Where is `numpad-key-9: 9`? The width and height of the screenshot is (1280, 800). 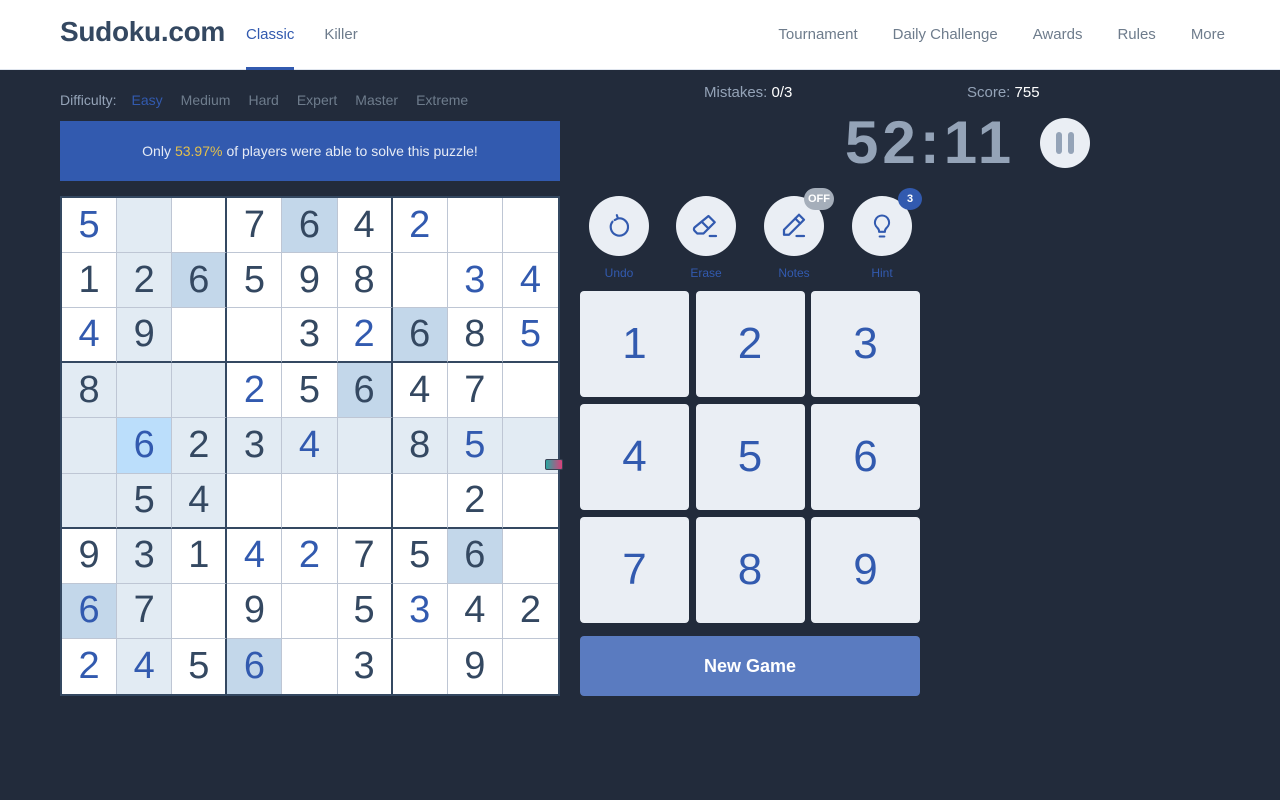 numpad-key-9: 9 is located at coordinates (865, 570).